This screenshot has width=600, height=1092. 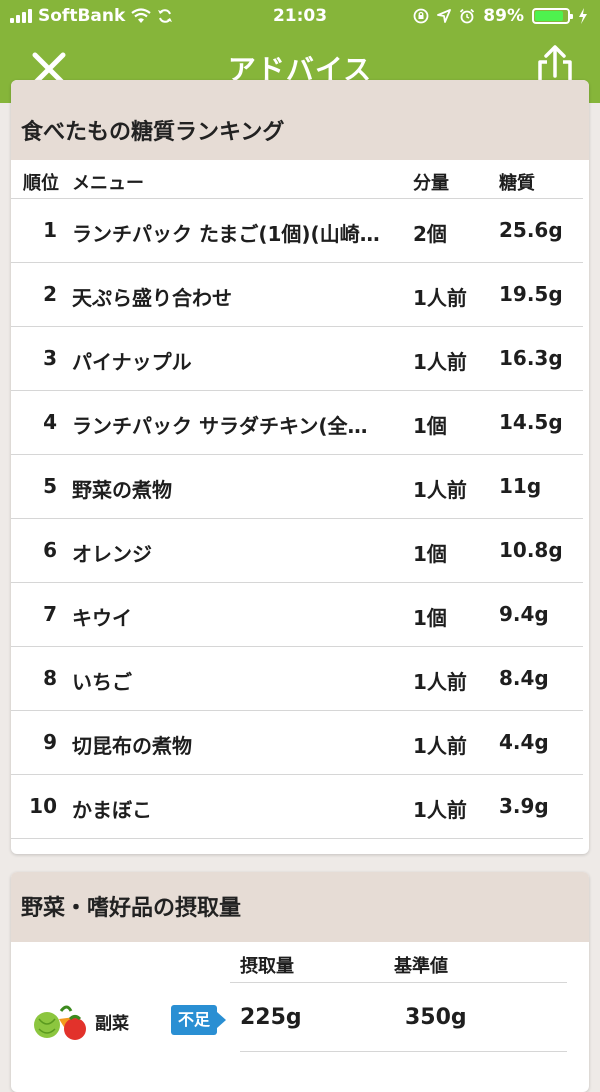 I want to click on amount-cell: 2個, so click(x=430, y=234).